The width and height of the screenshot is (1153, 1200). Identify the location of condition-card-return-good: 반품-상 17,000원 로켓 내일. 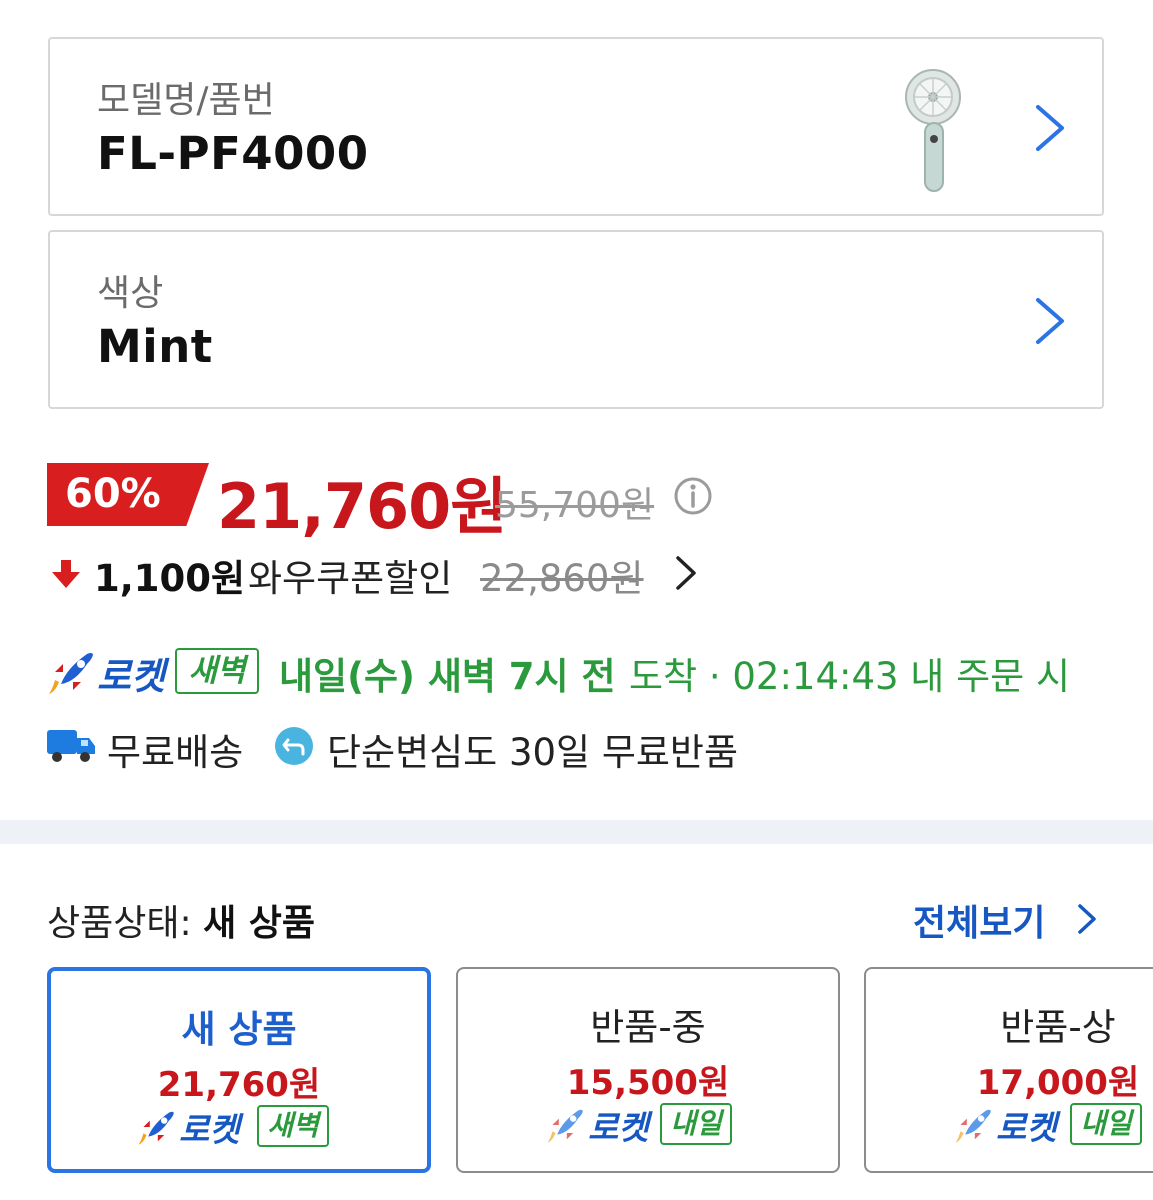
(1008, 1070).